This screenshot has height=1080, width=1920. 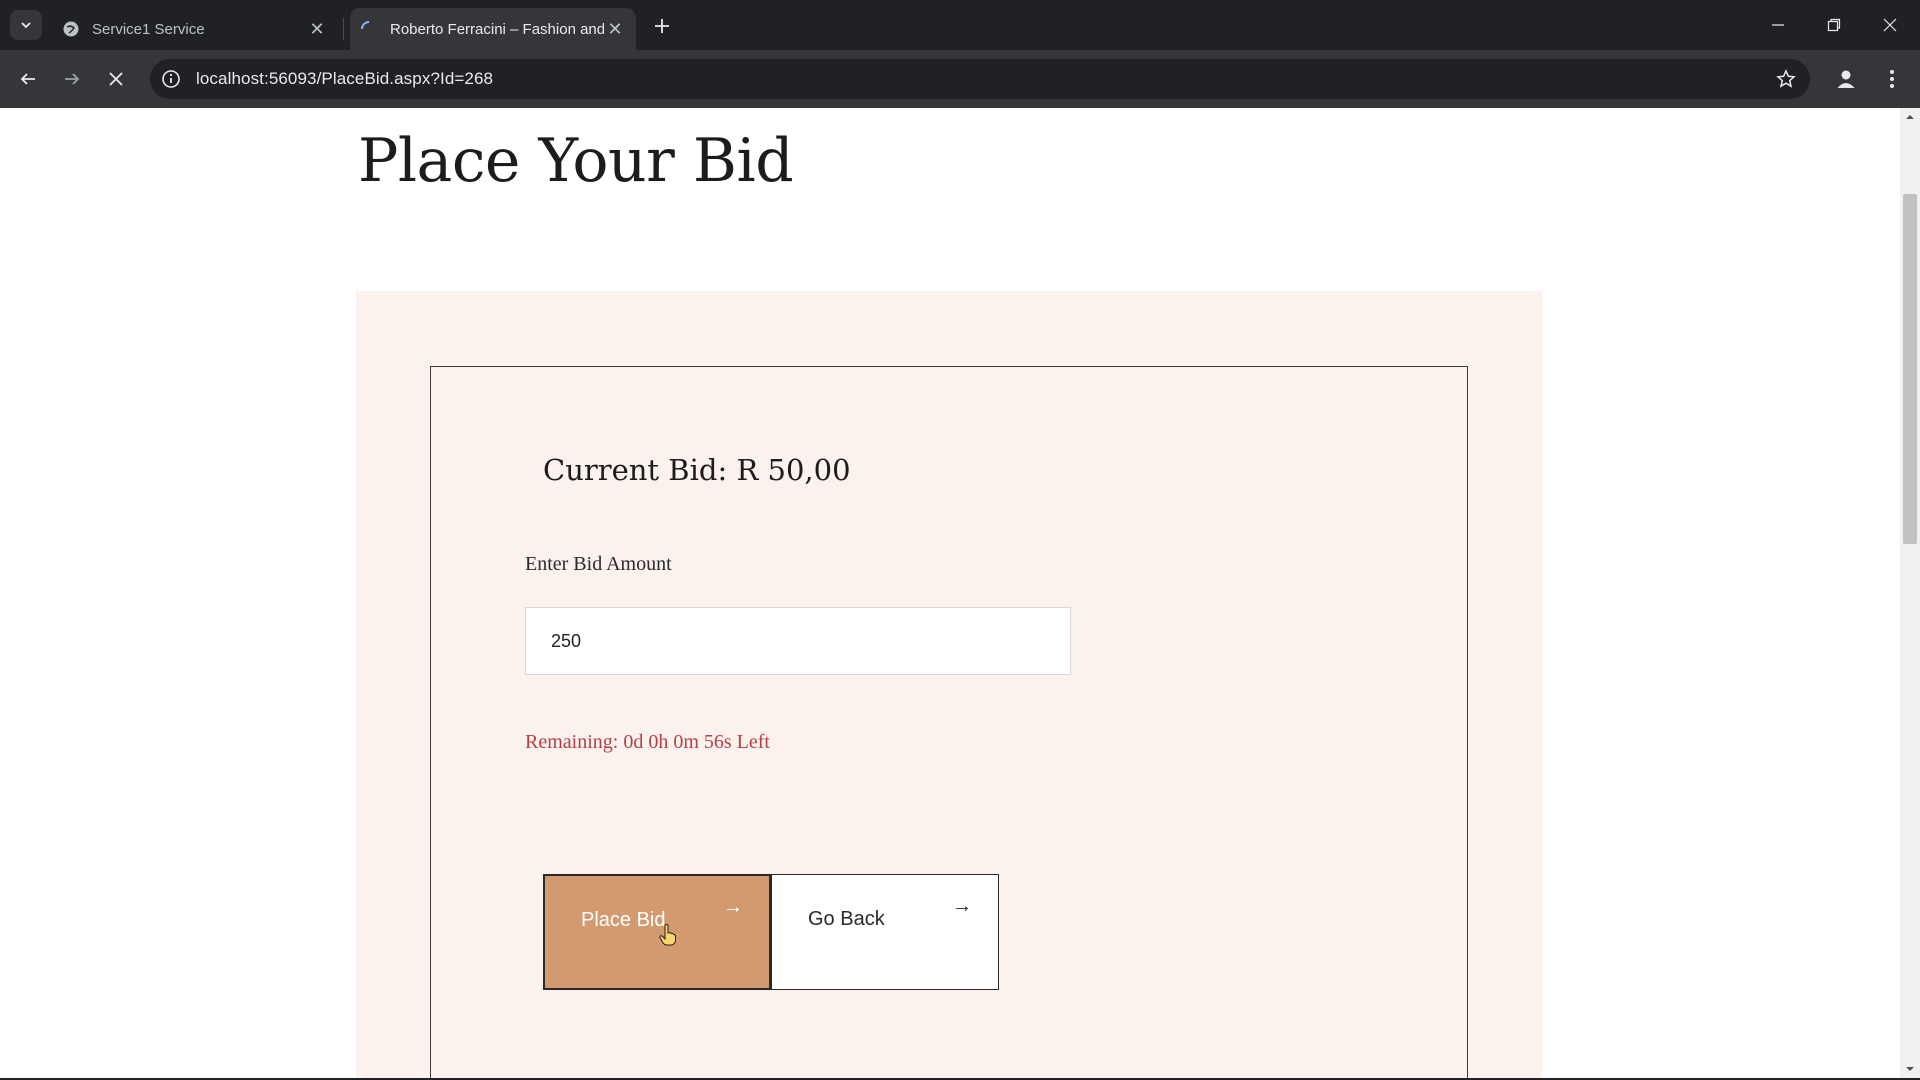 What do you see at coordinates (171, 79) in the screenshot?
I see `site-info-icon` at bounding box center [171, 79].